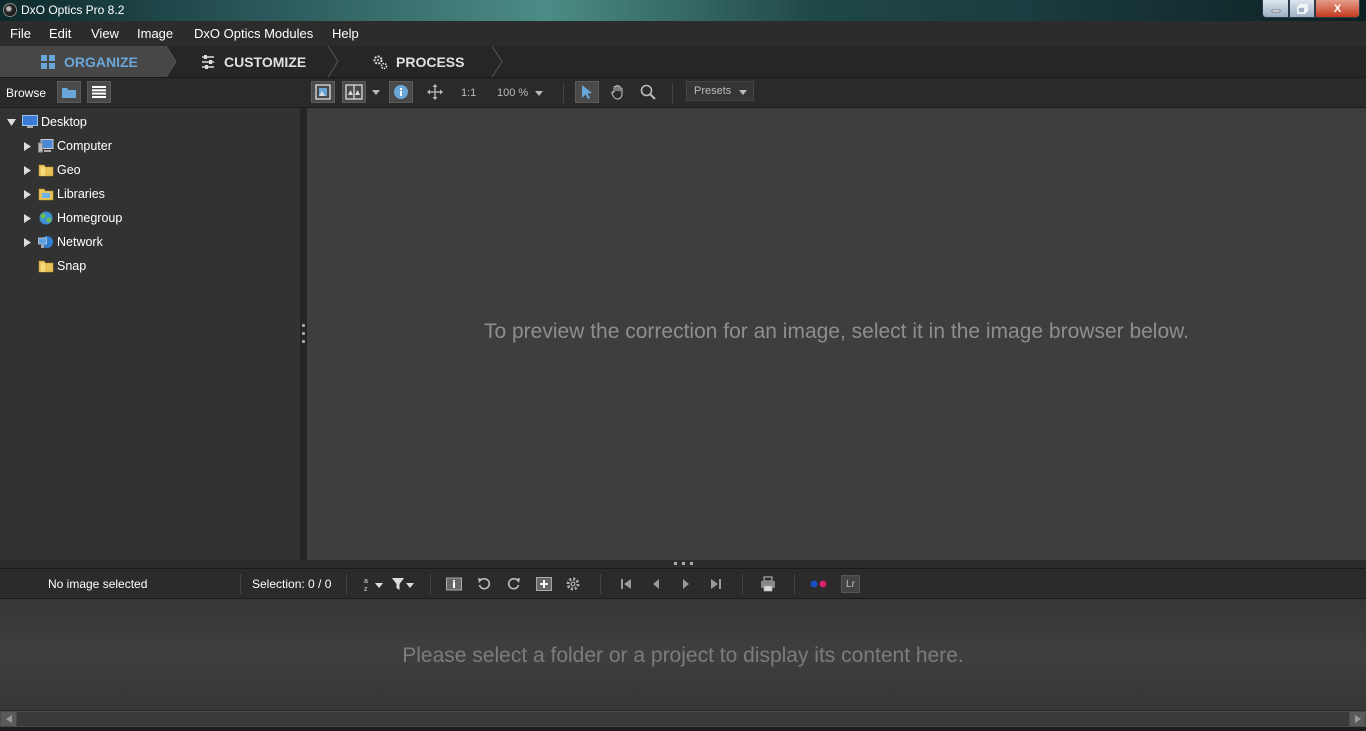 This screenshot has height=731, width=1366. What do you see at coordinates (105, 33) in the screenshot?
I see `menu-view: View` at bounding box center [105, 33].